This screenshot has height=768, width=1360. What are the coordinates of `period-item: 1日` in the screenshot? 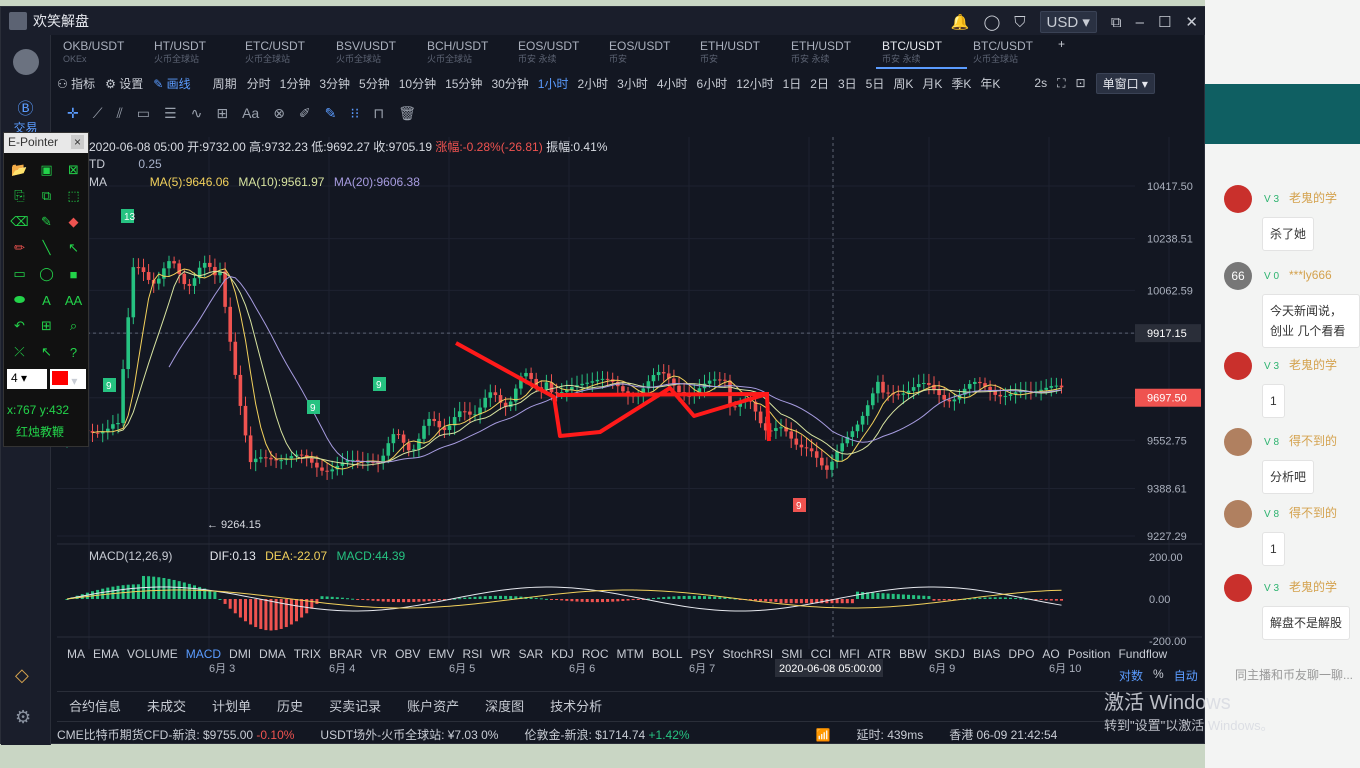 It's located at (792, 83).